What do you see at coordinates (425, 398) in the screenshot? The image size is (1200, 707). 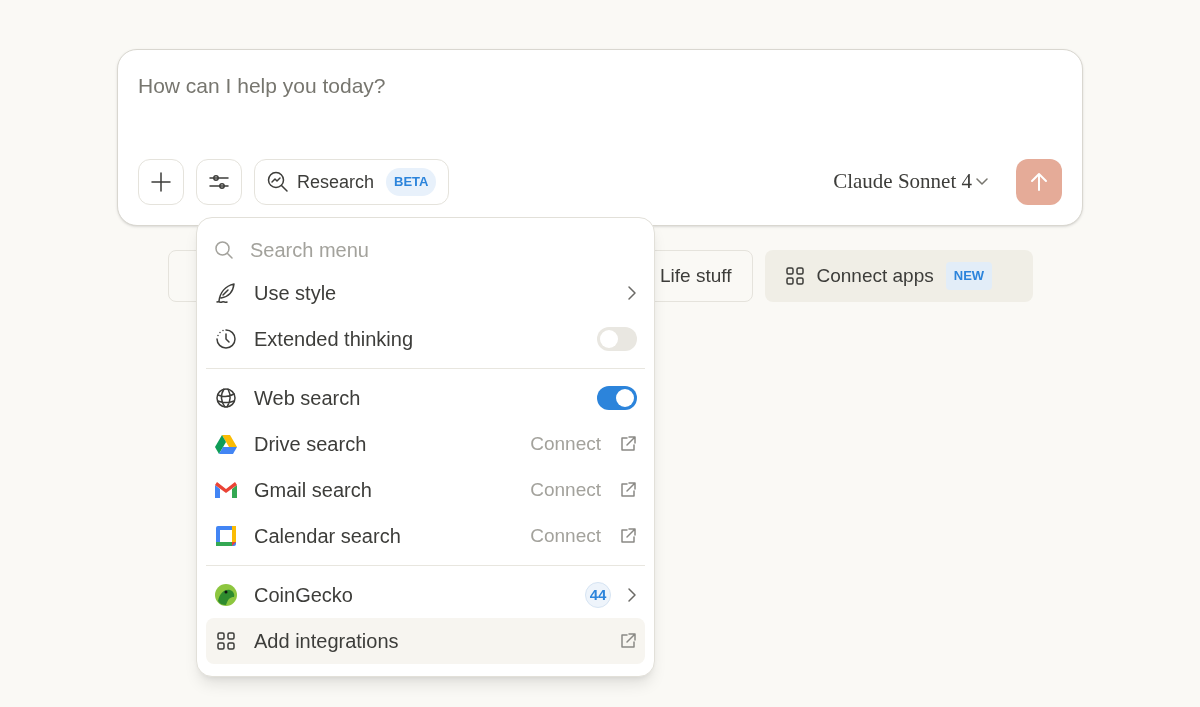 I see `menu-item: Web search` at bounding box center [425, 398].